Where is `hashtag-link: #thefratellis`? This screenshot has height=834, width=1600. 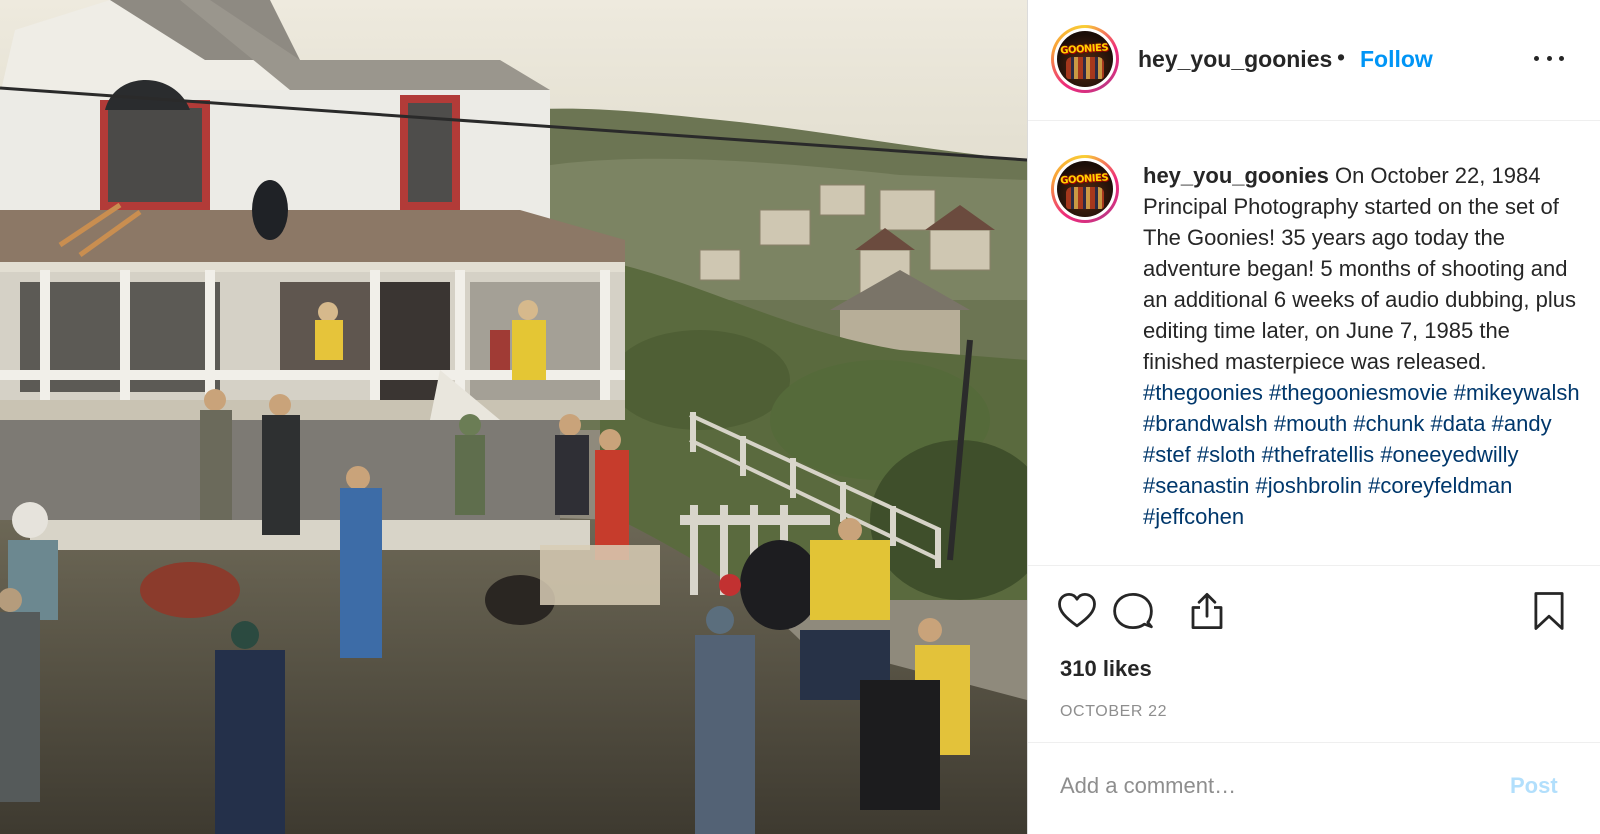 hashtag-link: #thefratellis is located at coordinates (1318, 454).